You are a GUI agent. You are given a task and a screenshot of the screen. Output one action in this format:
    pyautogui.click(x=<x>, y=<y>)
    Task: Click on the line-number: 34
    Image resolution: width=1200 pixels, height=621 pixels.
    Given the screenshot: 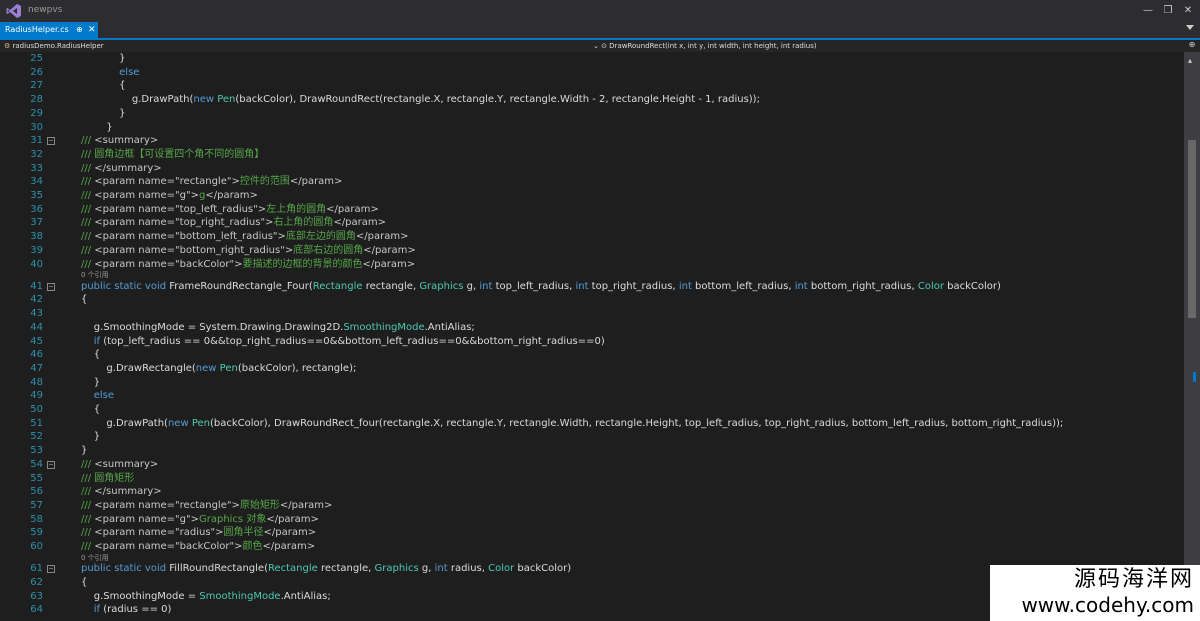 What is the action you would take?
    pyautogui.click(x=36, y=182)
    